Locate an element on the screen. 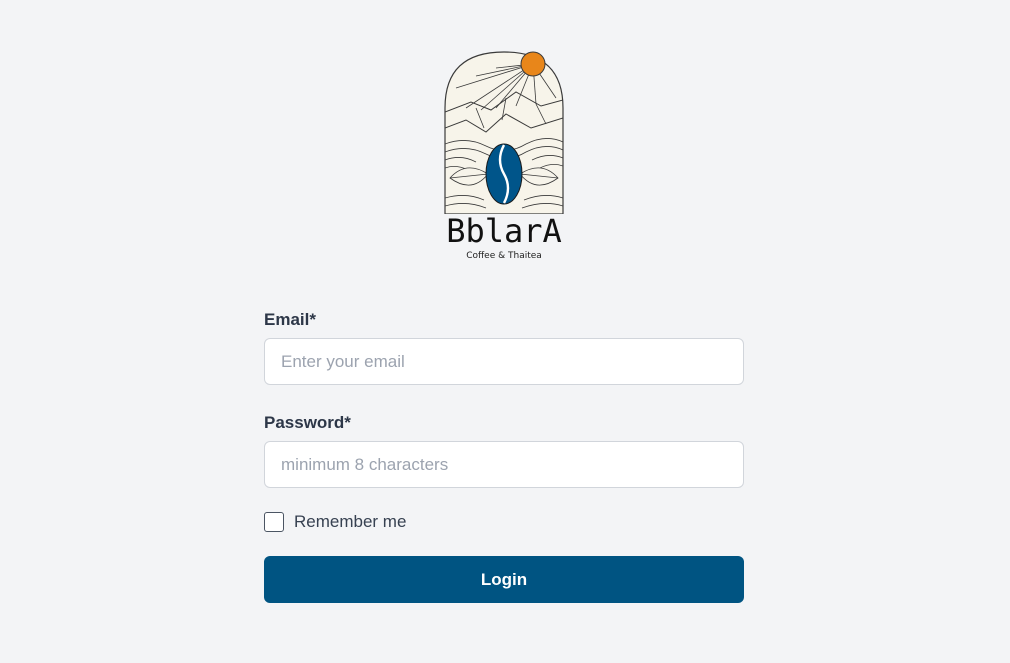  coffee-bean-arch-logo-icon is located at coordinates (504, 132).